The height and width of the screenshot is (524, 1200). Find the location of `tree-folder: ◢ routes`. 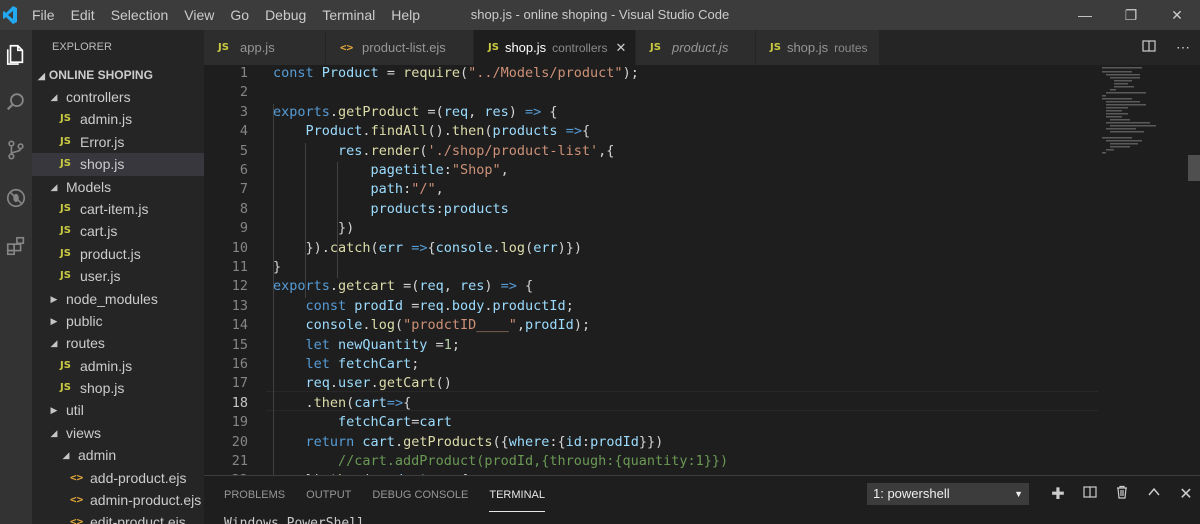

tree-folder: ◢ routes is located at coordinates (118, 343).